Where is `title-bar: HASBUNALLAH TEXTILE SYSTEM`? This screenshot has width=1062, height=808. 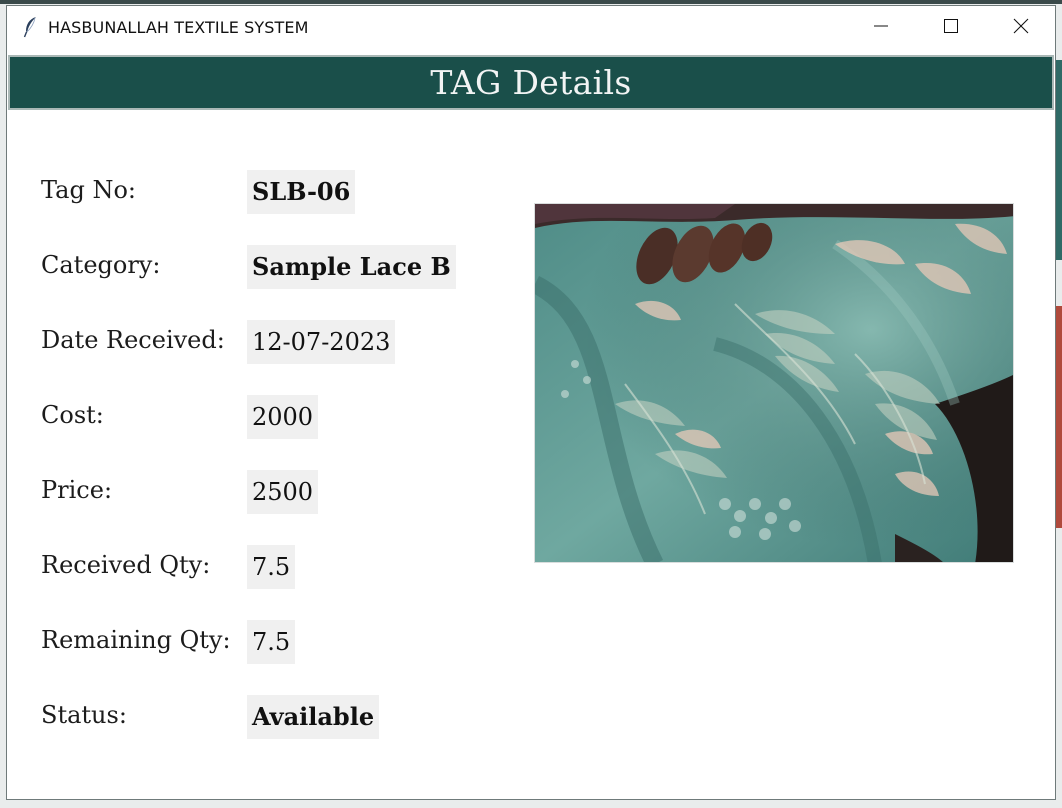 title-bar: HASBUNALLAH TEXTILE SYSTEM is located at coordinates (531, 28).